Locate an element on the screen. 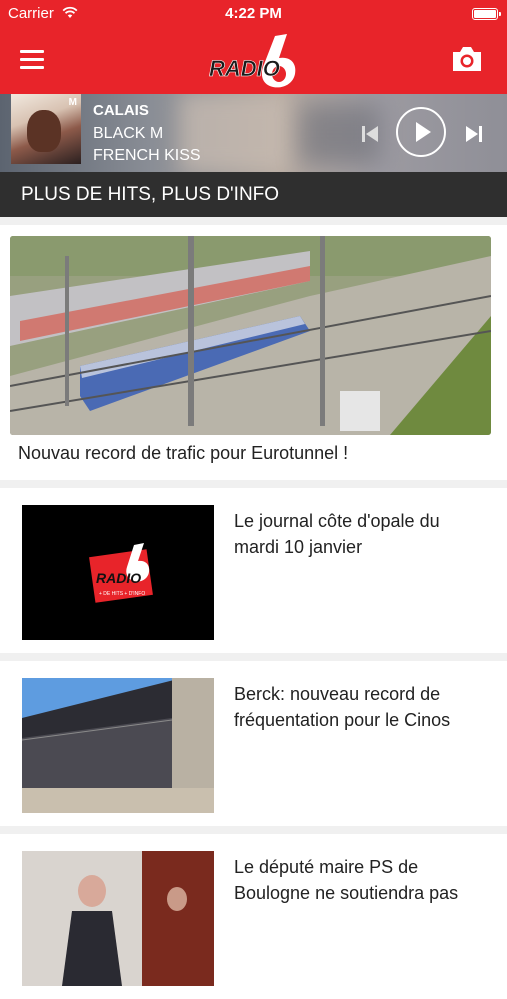  tagline-banner: PLUS DE HITS, PLUS D'INFO is located at coordinates (253, 194).